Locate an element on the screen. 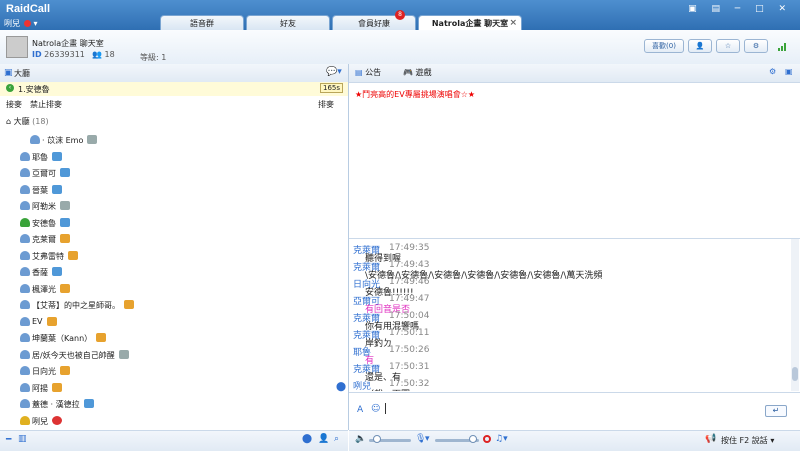  mic-operations: 接麥 禁止排麥 is located at coordinates (34, 104).